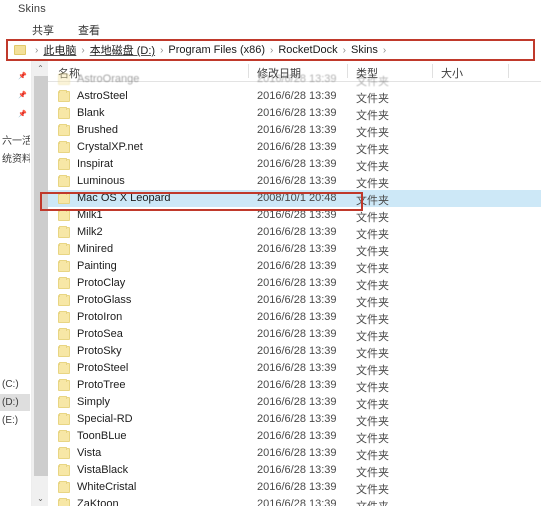  I want to click on file-name: Vista, so click(89, 453).